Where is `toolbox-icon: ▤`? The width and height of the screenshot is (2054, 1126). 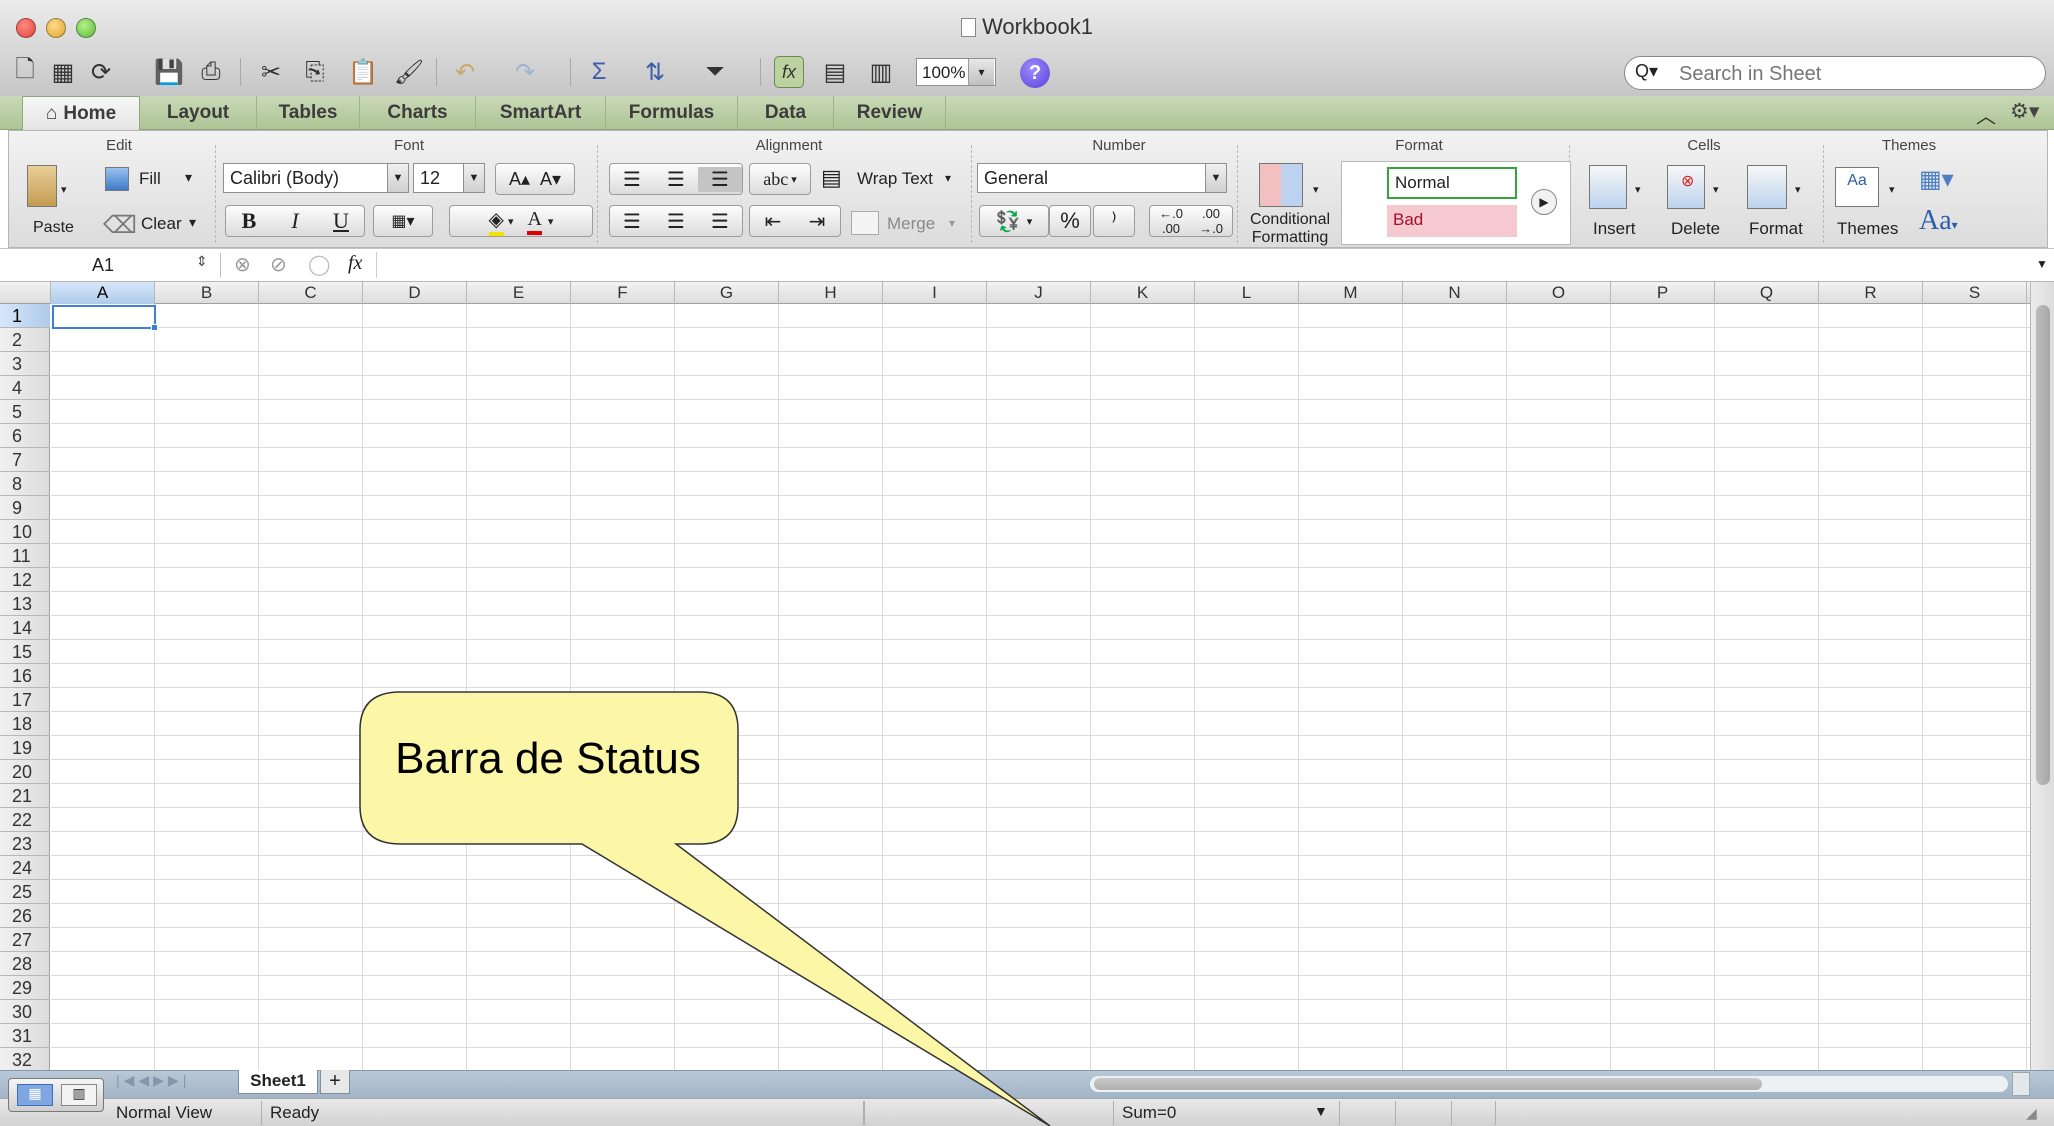 toolbox-icon: ▤ is located at coordinates (835, 72).